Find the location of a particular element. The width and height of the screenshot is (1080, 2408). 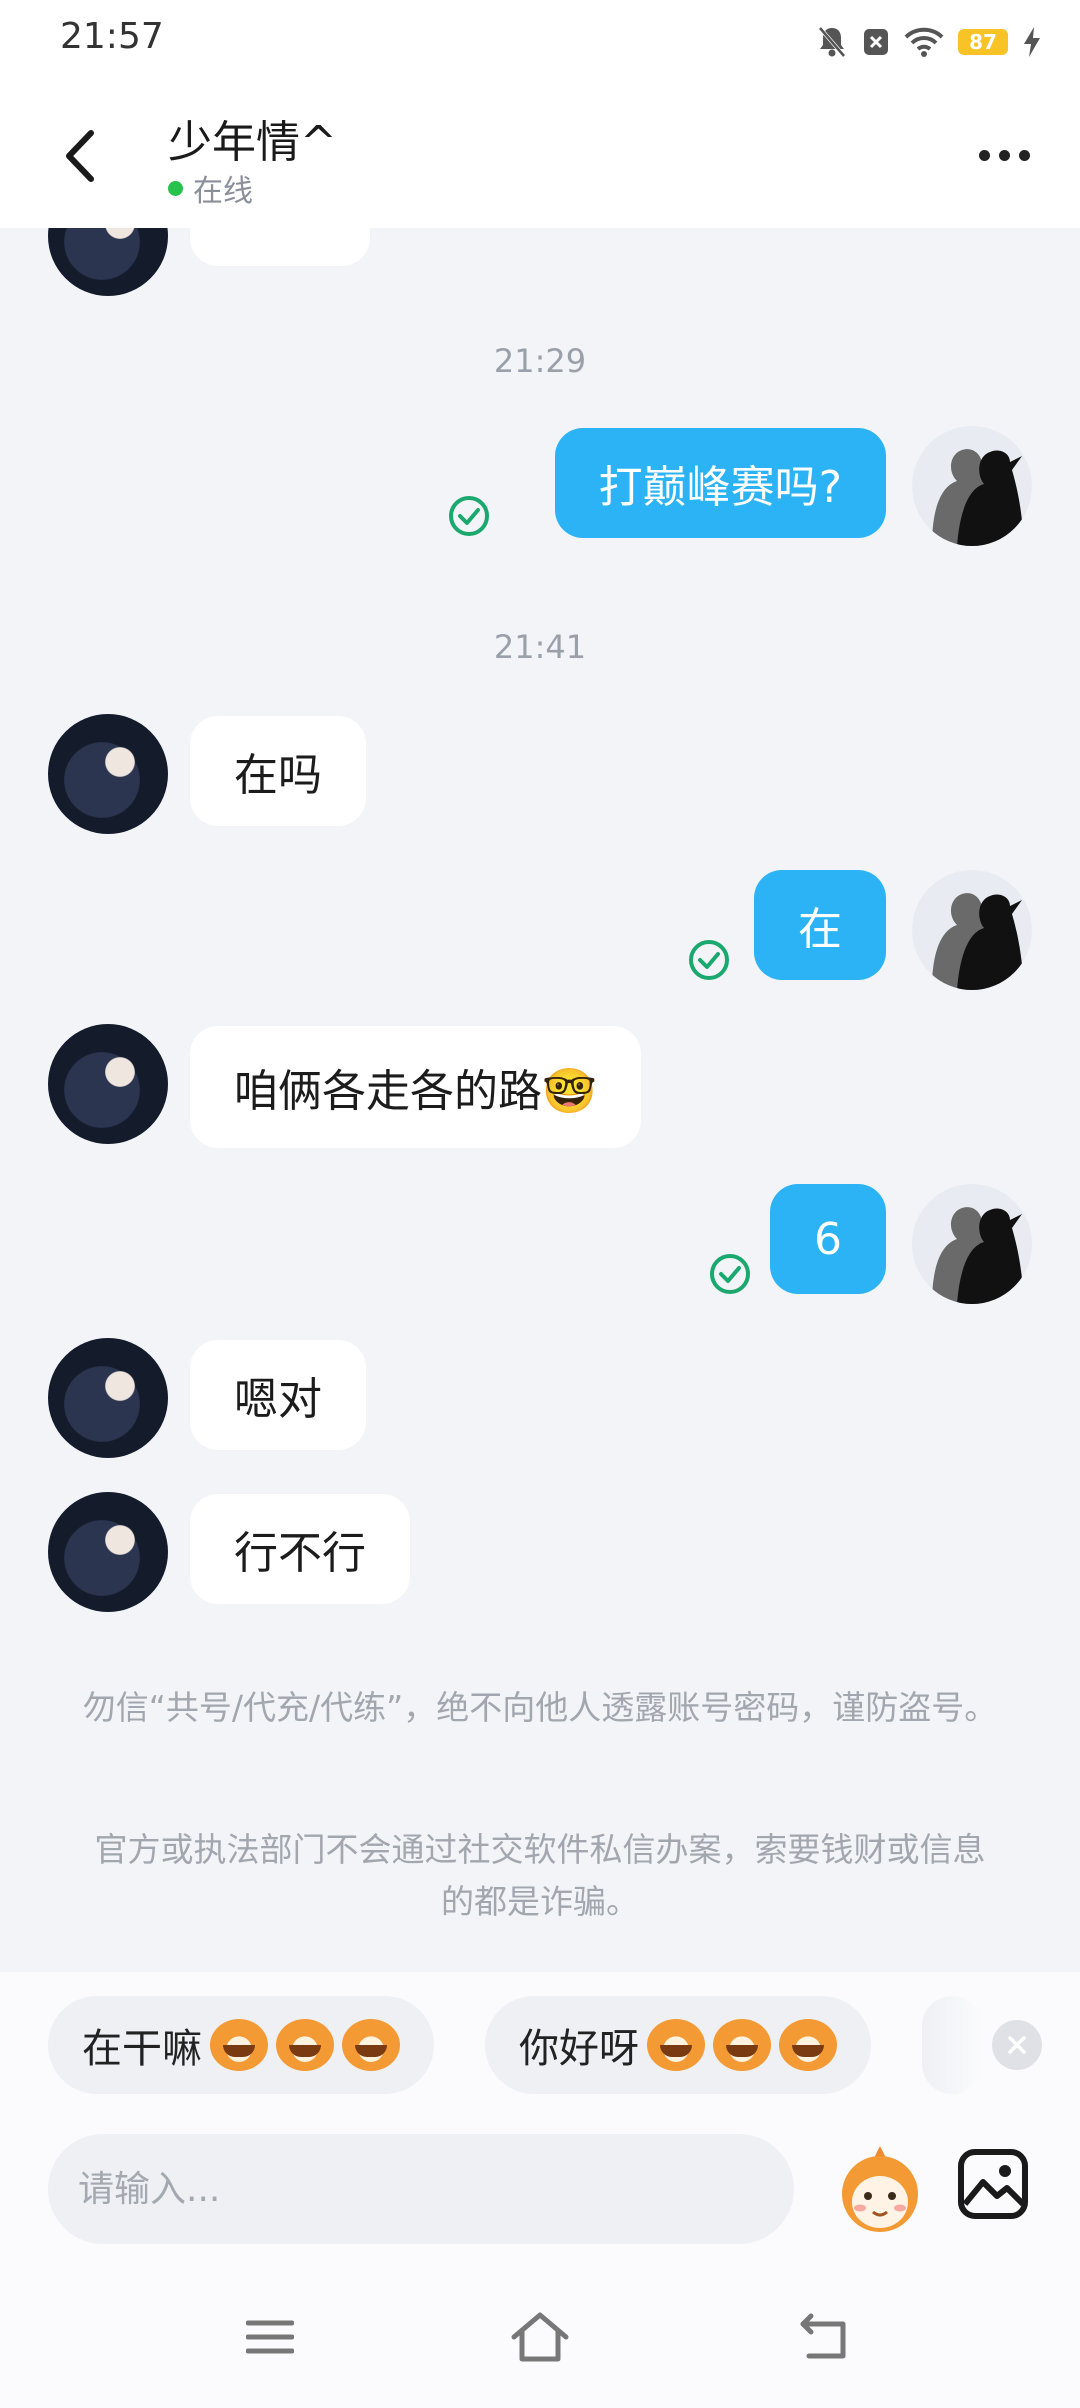

input-bar is located at coordinates (540, 2192).